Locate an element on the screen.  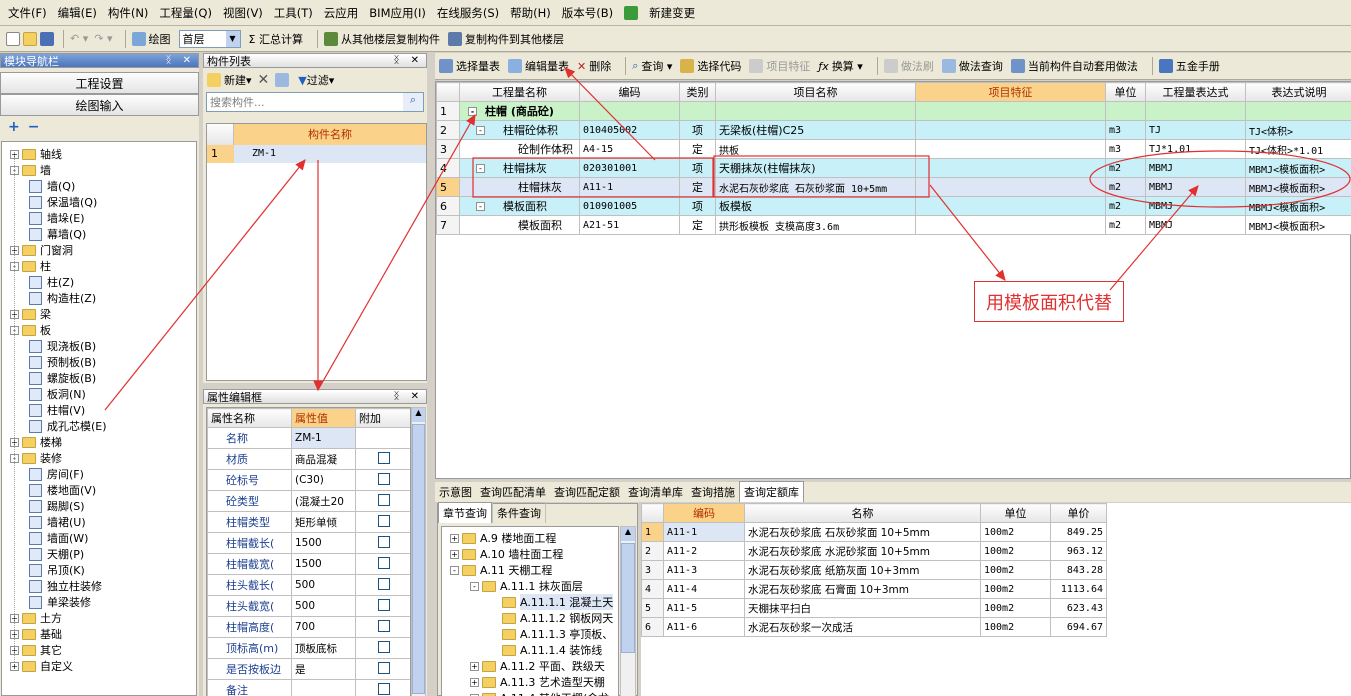
edit-list-button: 编辑量表 is located at coordinates (538, 66).